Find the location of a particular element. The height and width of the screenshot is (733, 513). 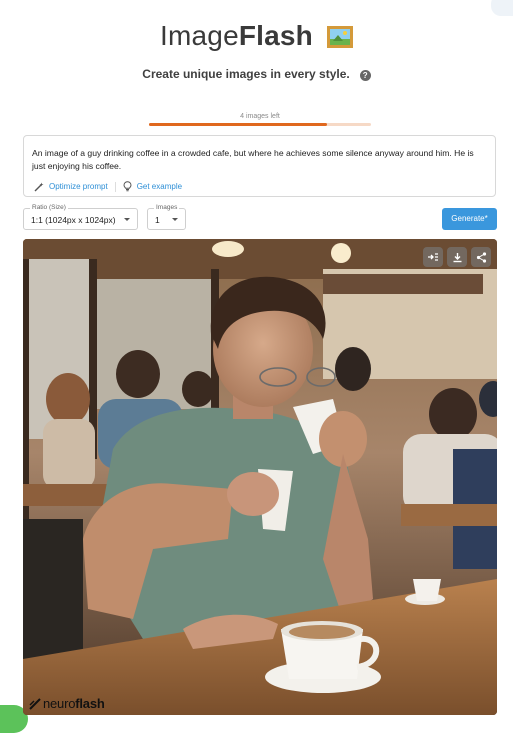

watermark-bold: flash is located at coordinates (90, 703).